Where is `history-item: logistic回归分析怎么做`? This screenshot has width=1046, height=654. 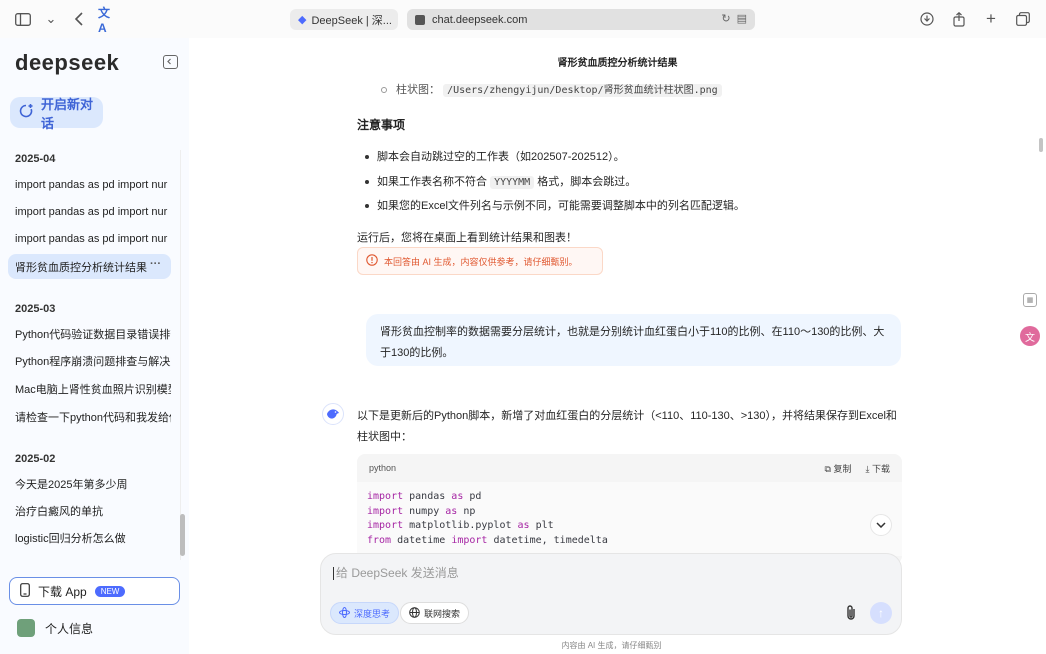 history-item: logistic回归分析怎么做 is located at coordinates (89, 537).